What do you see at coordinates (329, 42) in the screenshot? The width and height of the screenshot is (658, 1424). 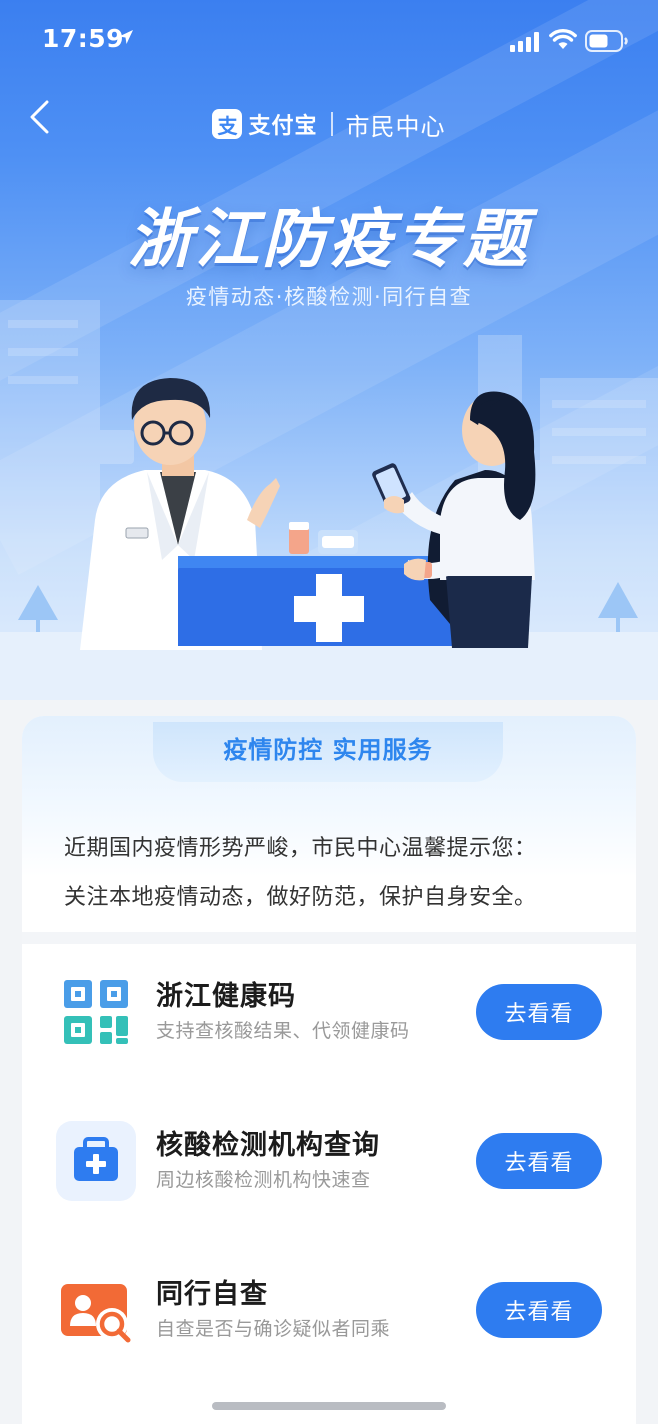 I see `status-bar: 17:59` at bounding box center [329, 42].